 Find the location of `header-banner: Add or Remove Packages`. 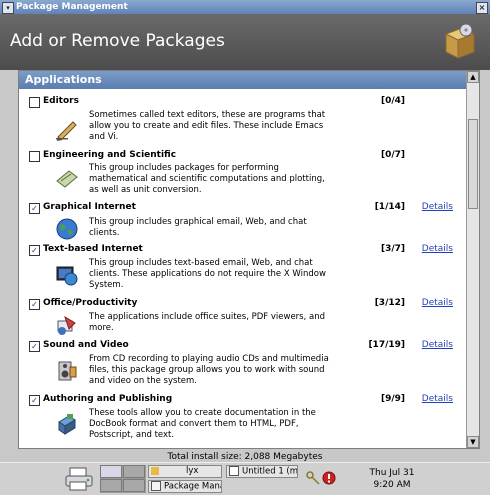

header-banner: Add or Remove Packages is located at coordinates (245, 42).